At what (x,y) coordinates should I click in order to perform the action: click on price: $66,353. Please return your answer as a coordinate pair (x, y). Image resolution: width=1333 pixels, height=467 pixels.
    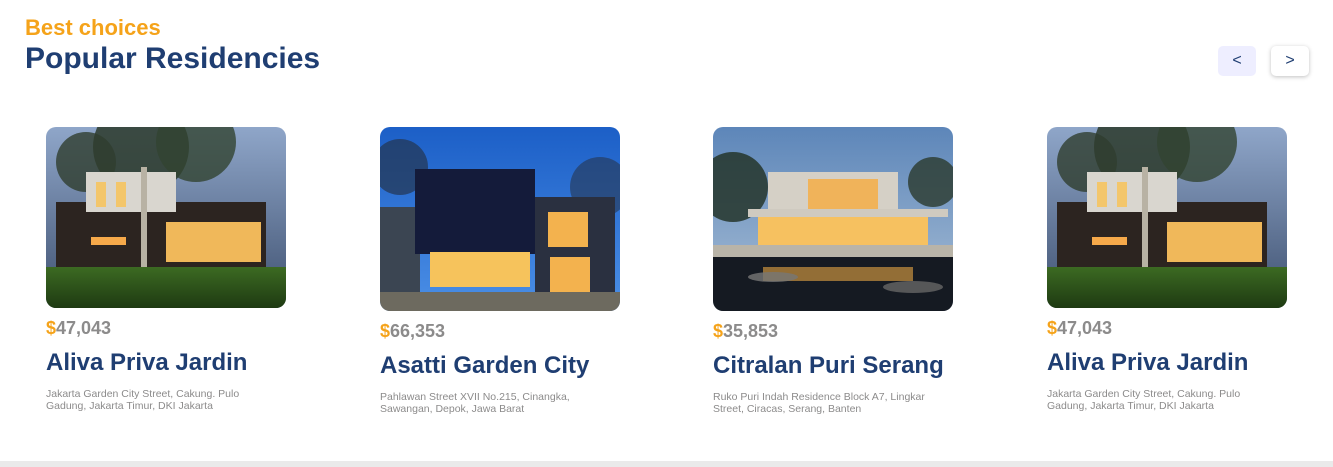
    Looking at the image, I should click on (500, 331).